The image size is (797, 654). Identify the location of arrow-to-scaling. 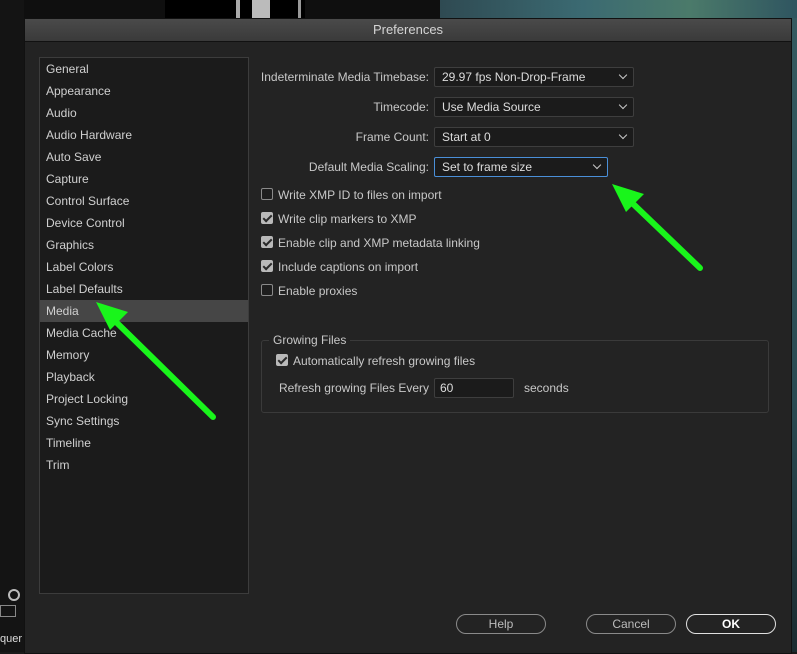
(657, 227).